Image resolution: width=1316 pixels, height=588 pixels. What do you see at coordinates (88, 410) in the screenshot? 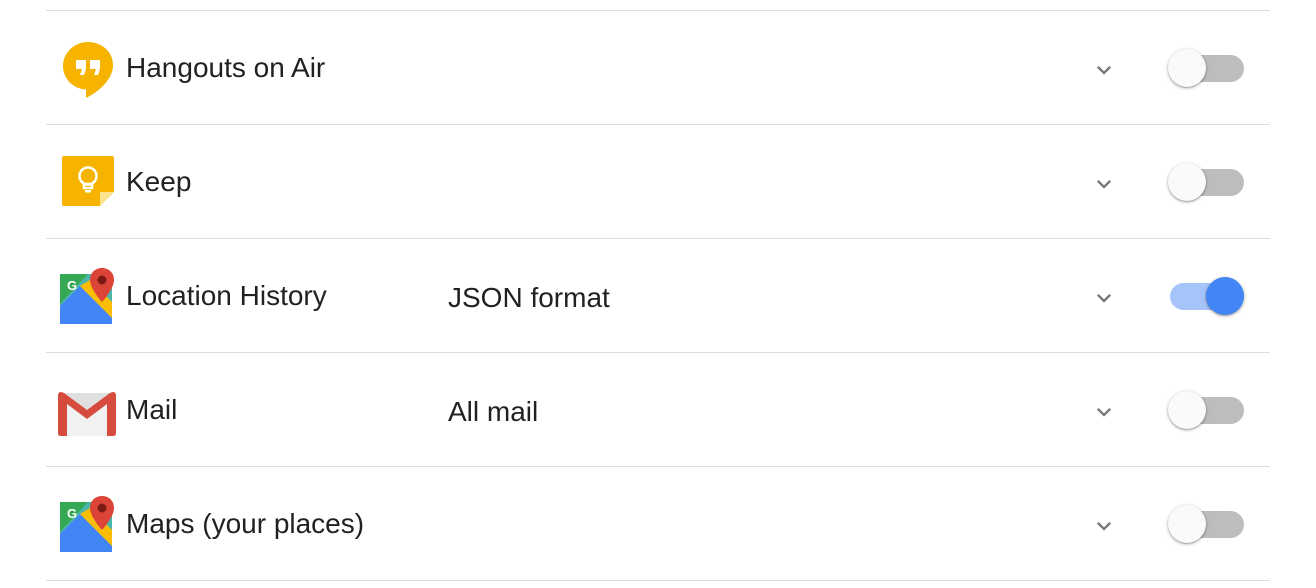
I see `gmail-icon` at bounding box center [88, 410].